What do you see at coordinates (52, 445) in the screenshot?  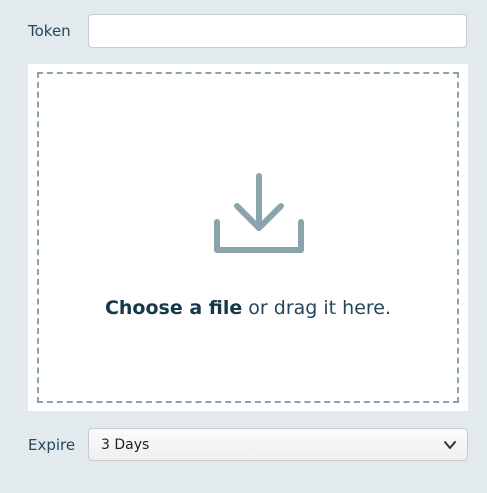 I see `expire-label: Expire` at bounding box center [52, 445].